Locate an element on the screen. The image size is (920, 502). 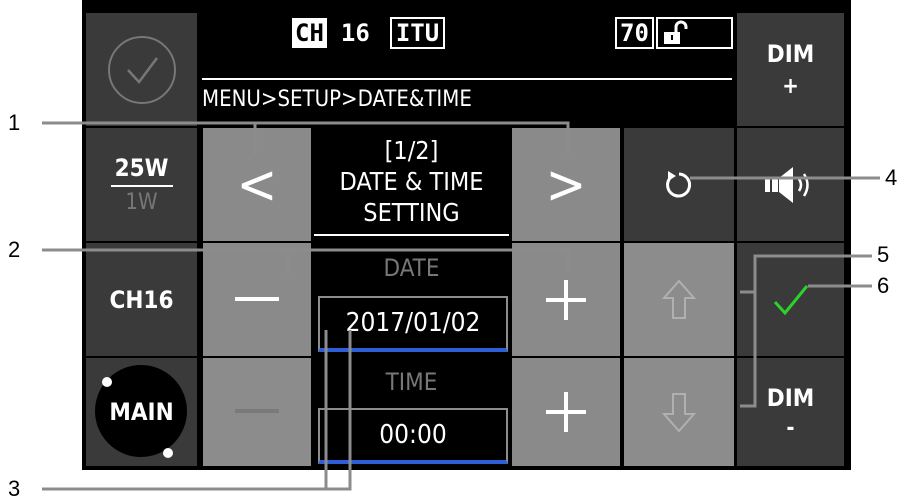
callout-5: 5 is located at coordinates (883, 254).